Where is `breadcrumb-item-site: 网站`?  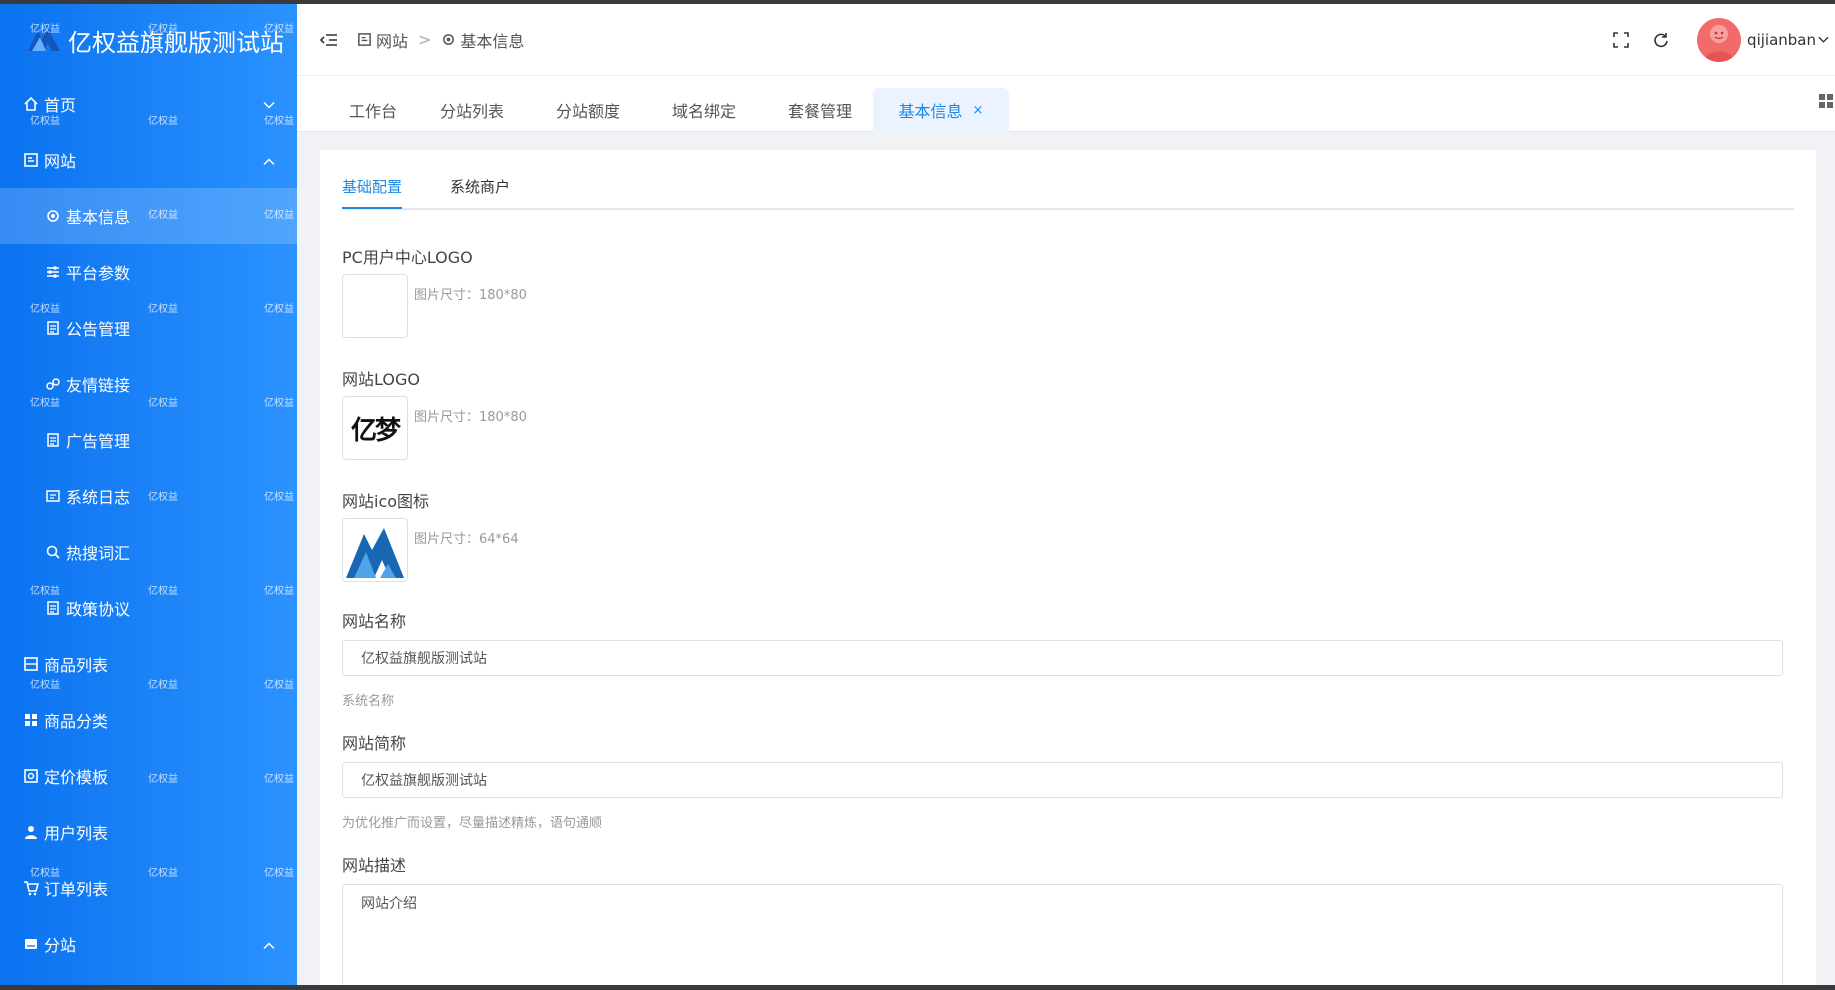
breadcrumb-item-site: 网站 is located at coordinates (382, 40).